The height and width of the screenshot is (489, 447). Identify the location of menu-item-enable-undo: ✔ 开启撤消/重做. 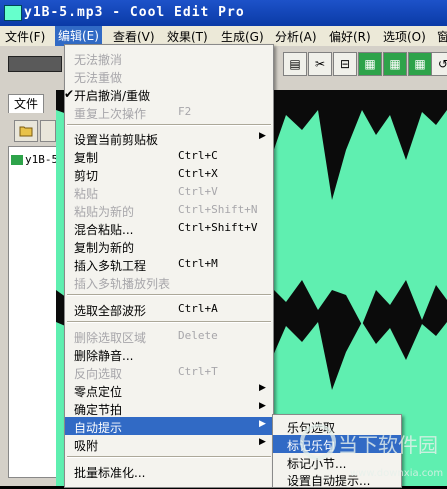
(168, 94).